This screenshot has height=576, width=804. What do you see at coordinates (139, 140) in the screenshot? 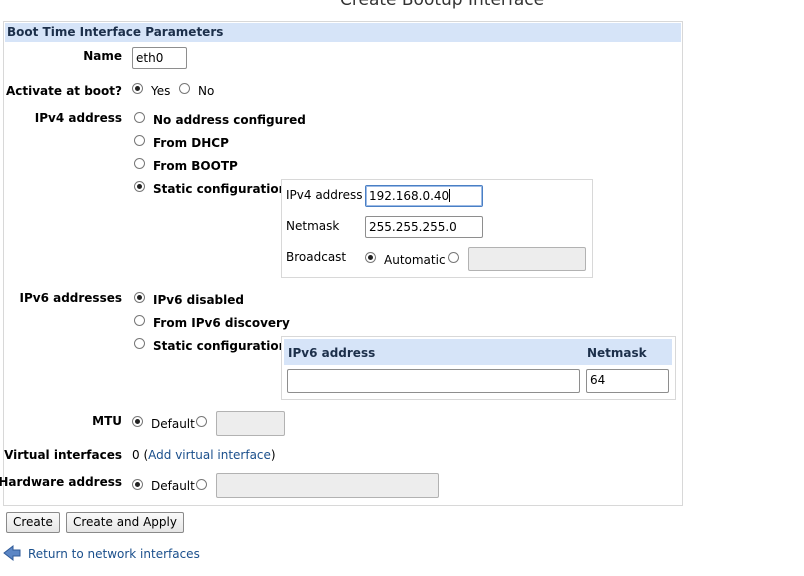
I see `ipv4-dhcp-radio` at bounding box center [139, 140].